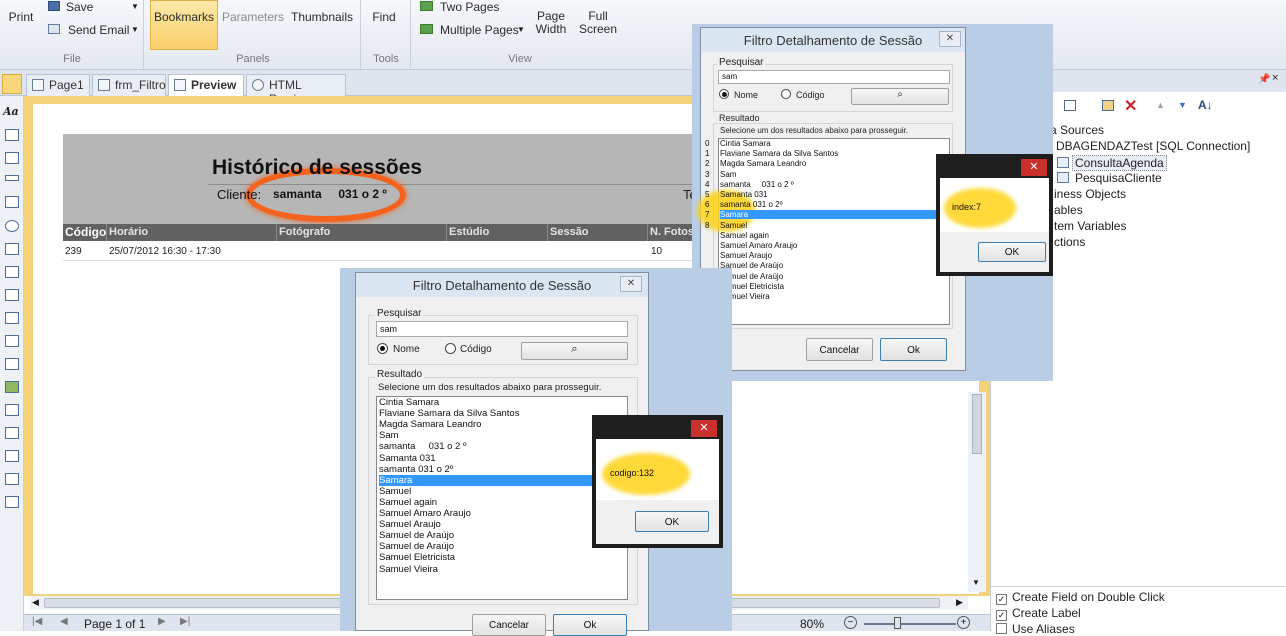 This screenshot has width=1286, height=636. I want to click on chart-tool-icon, so click(12, 502).